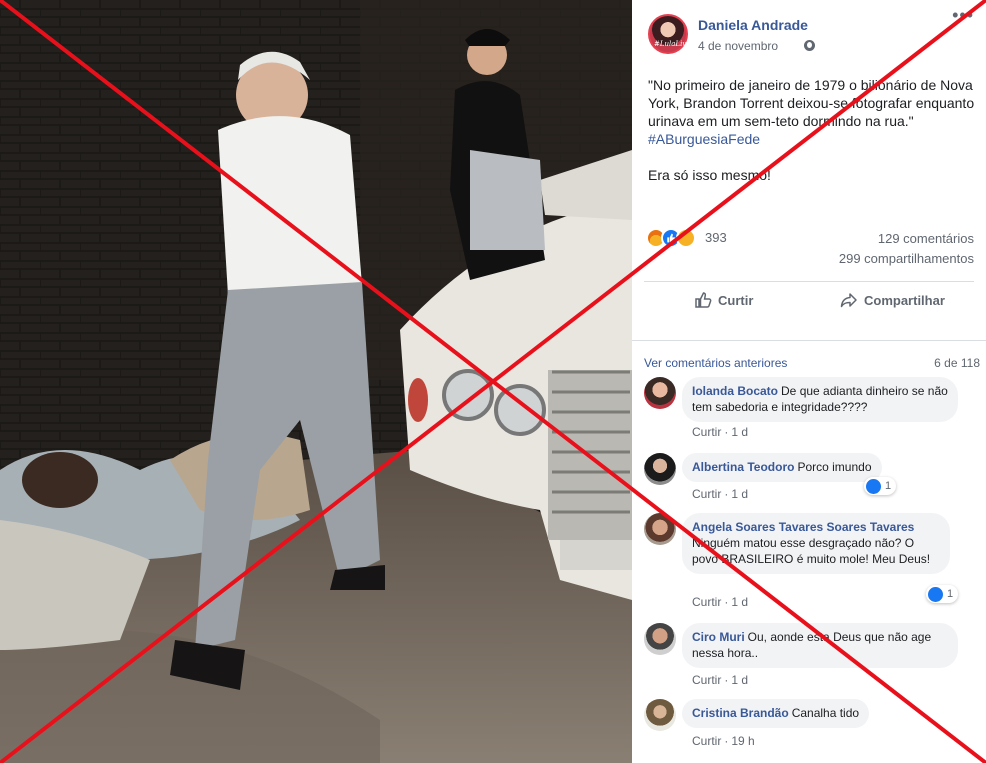 The width and height of the screenshot is (986, 763). I want to click on like-button: Curtir, so click(723, 300).